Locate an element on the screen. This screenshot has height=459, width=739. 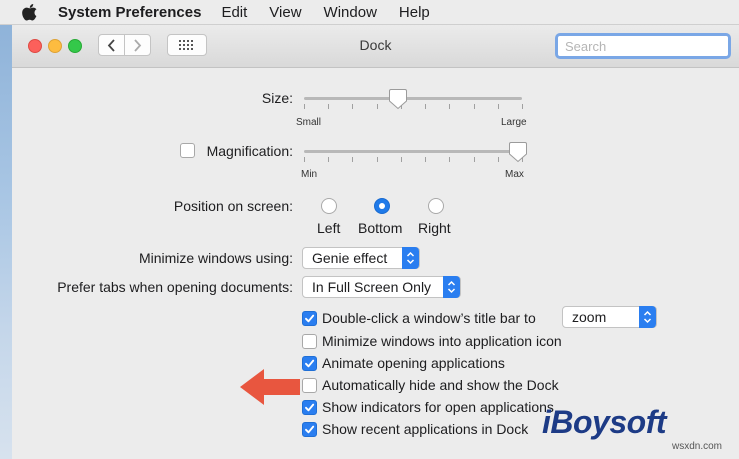
menu-app-name: System Preferences is located at coordinates (129, 12).